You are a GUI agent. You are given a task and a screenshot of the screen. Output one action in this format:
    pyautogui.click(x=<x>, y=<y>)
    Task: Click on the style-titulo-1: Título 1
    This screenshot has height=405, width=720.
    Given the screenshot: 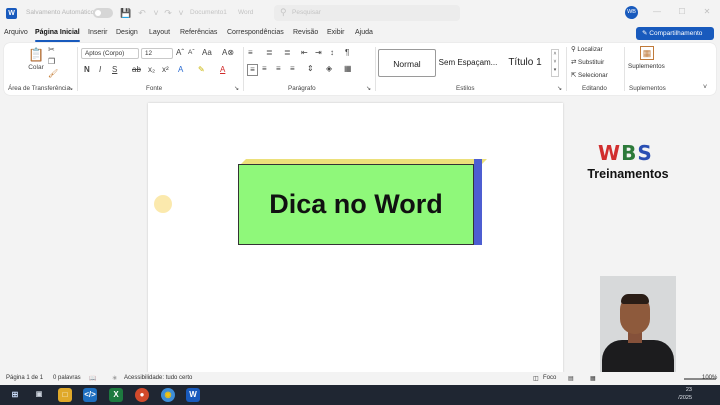 What is the action you would take?
    pyautogui.click(x=525, y=63)
    